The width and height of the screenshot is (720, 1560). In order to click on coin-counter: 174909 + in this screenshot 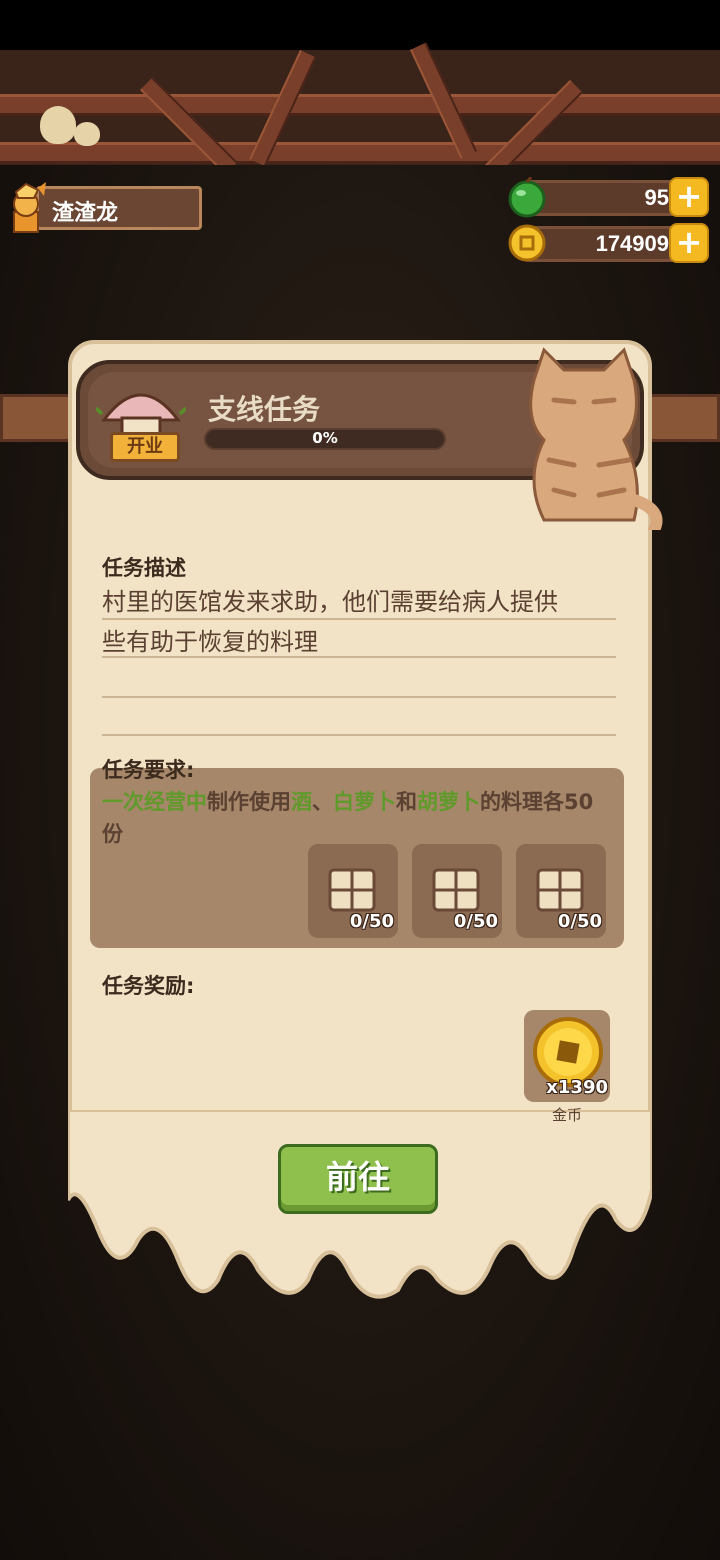, I will do `click(608, 243)`.